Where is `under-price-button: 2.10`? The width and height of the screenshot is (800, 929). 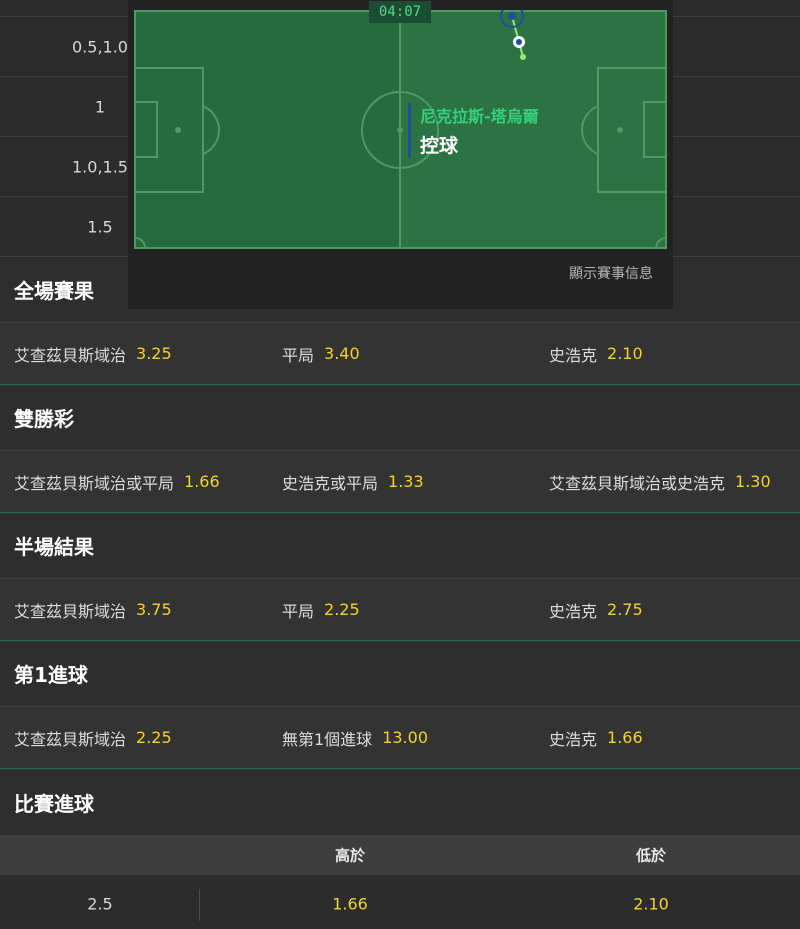
under-price-button: 2.10 is located at coordinates (651, 904).